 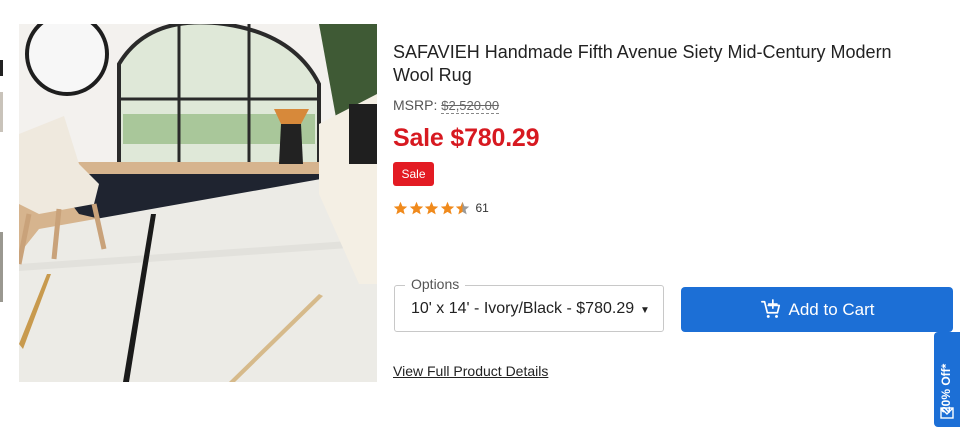 I want to click on promo-tab: 20% Off*, so click(x=947, y=379).